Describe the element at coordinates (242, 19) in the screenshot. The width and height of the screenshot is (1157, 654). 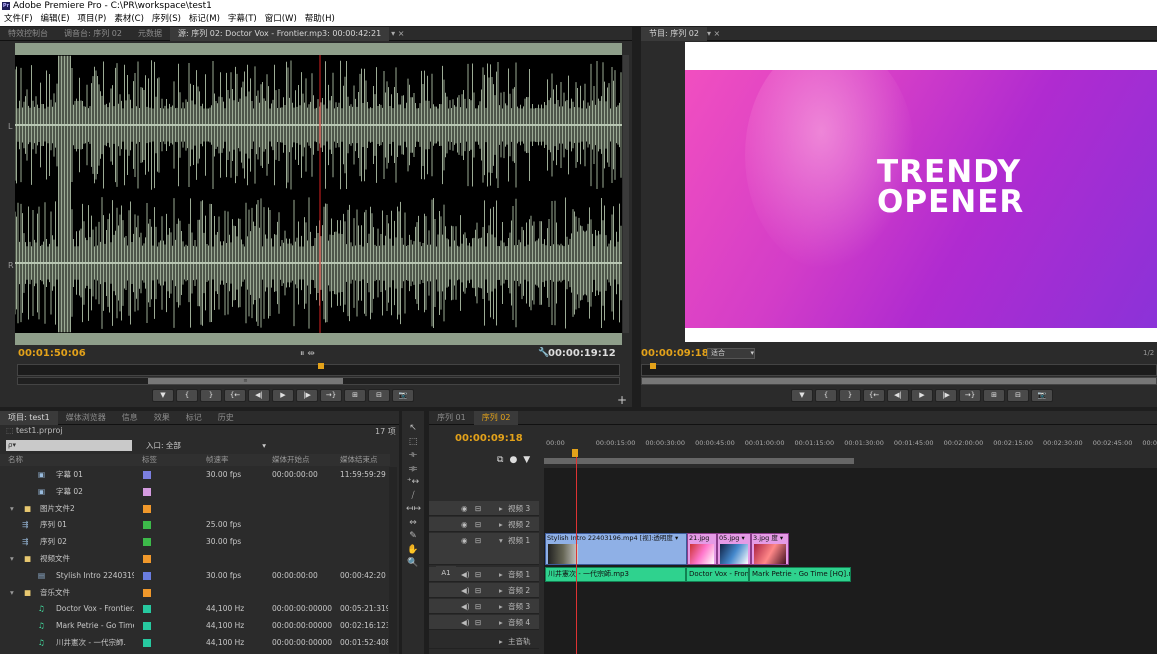
I see `menu-title: 字幕(T)` at that location.